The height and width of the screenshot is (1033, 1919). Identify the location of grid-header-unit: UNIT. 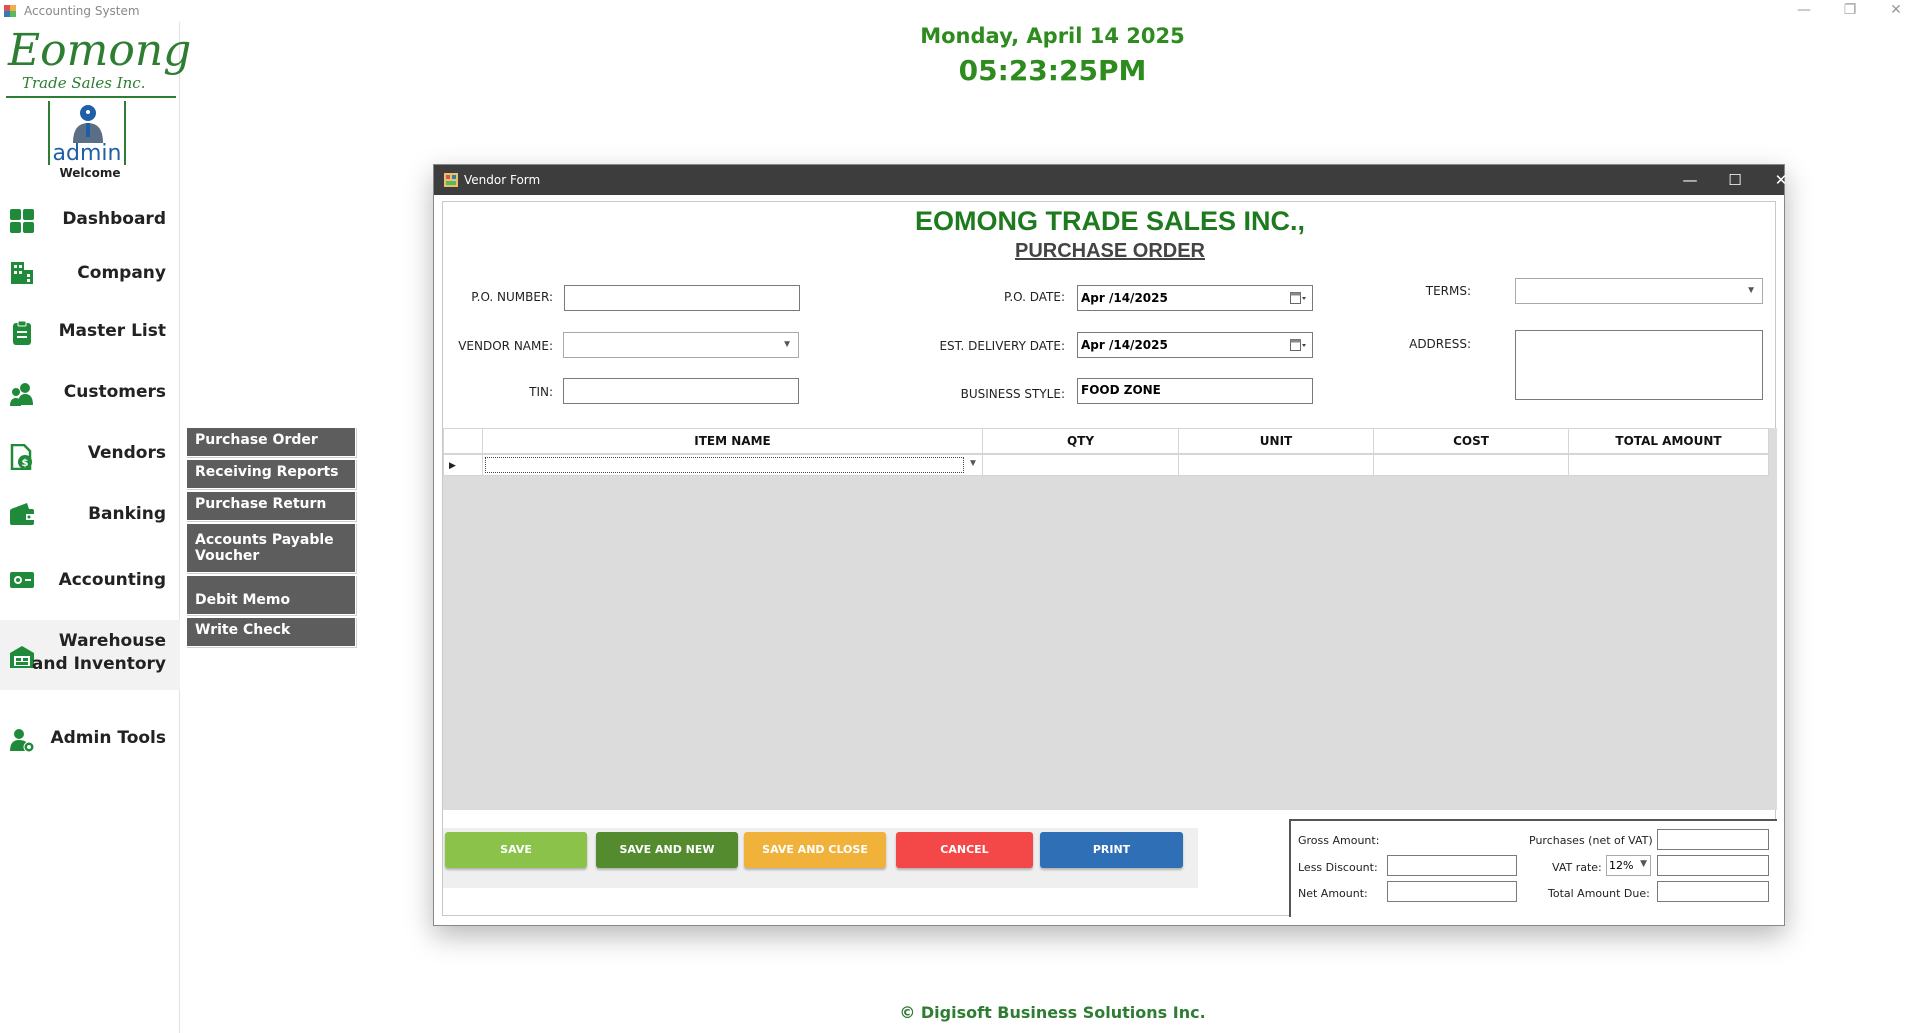
(1276, 441).